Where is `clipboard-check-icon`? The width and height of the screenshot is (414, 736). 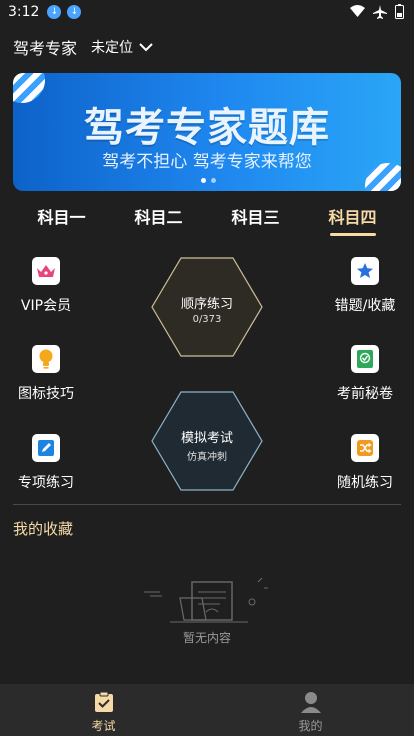 clipboard-check-icon is located at coordinates (104, 702).